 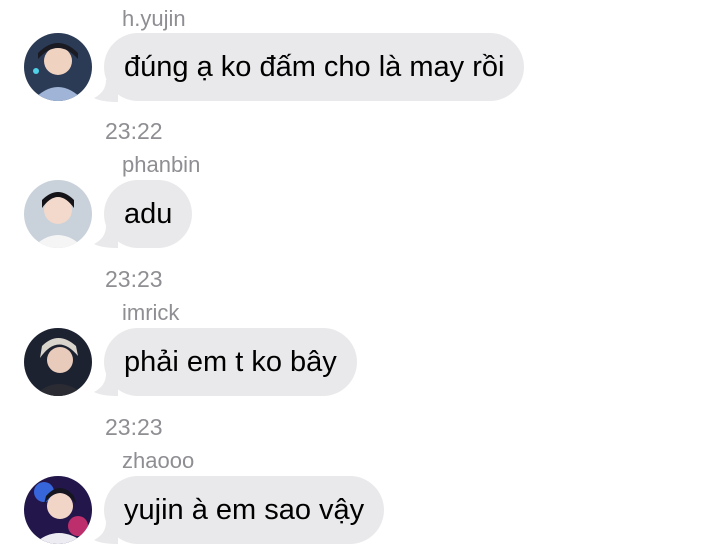 I want to click on message-bubble: yujin à em sao vậy, so click(x=244, y=510).